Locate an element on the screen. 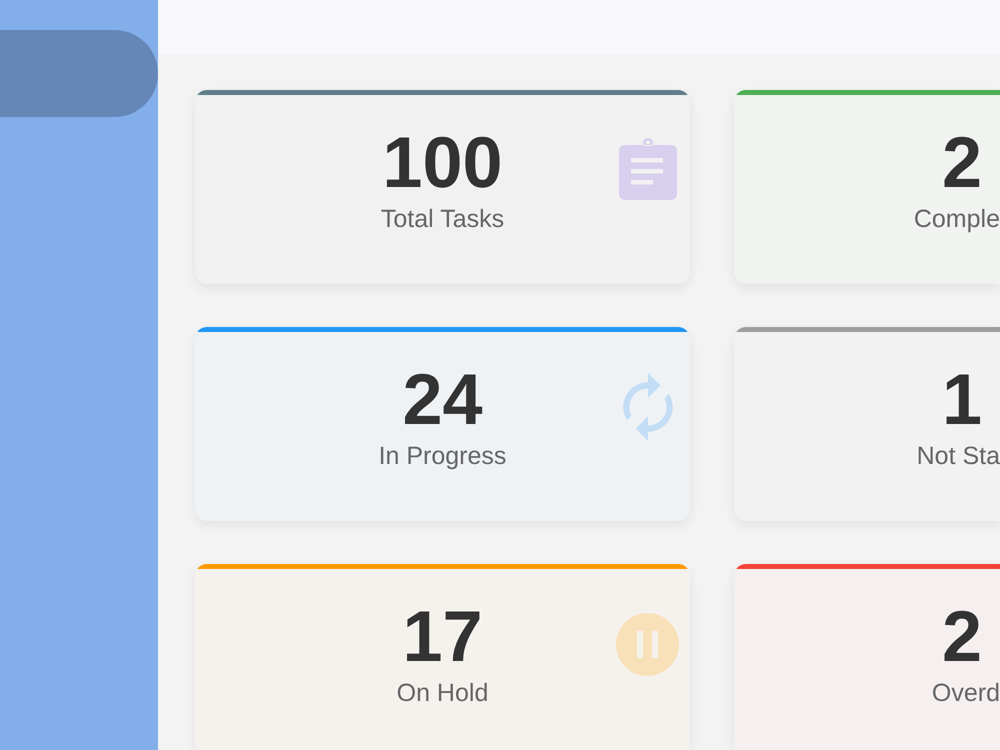 The height and width of the screenshot is (750, 1000). stat-value: 17 is located at coordinates (442, 637).